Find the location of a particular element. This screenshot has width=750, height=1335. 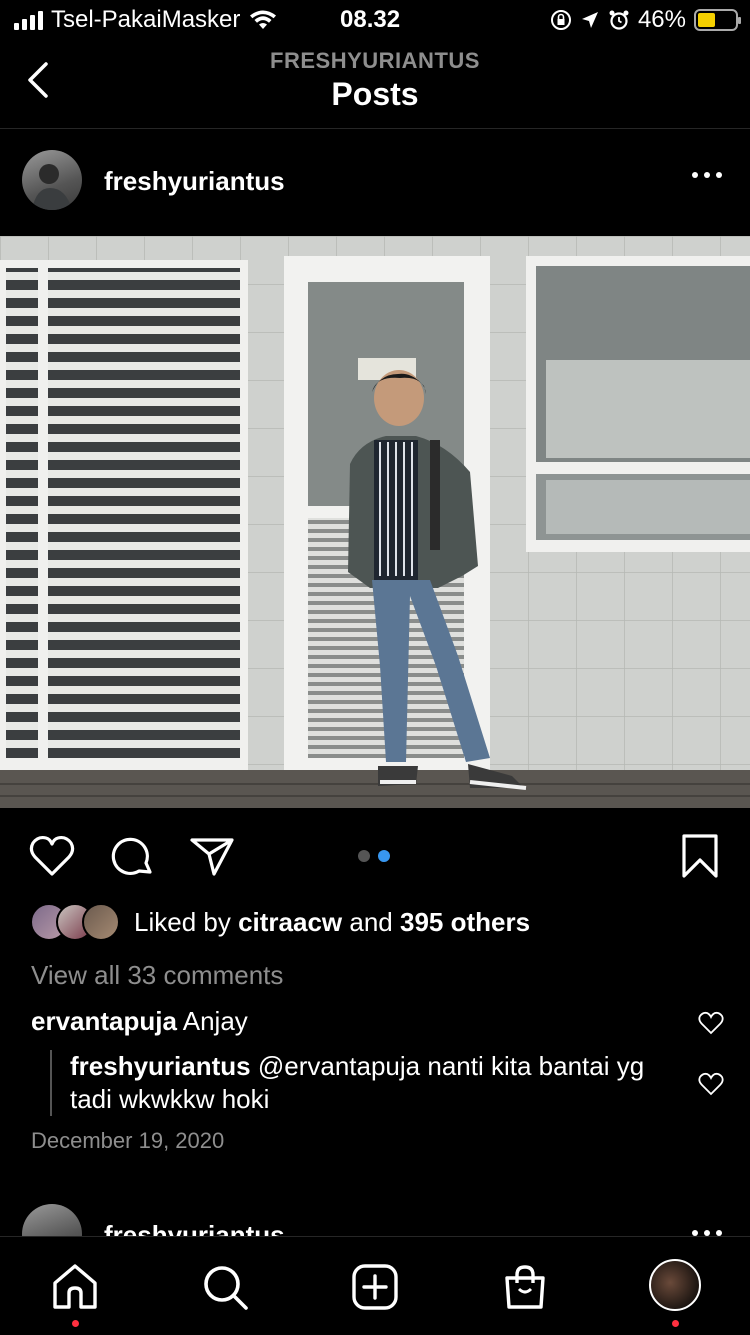

next-post-avatar is located at coordinates (52, 1220).